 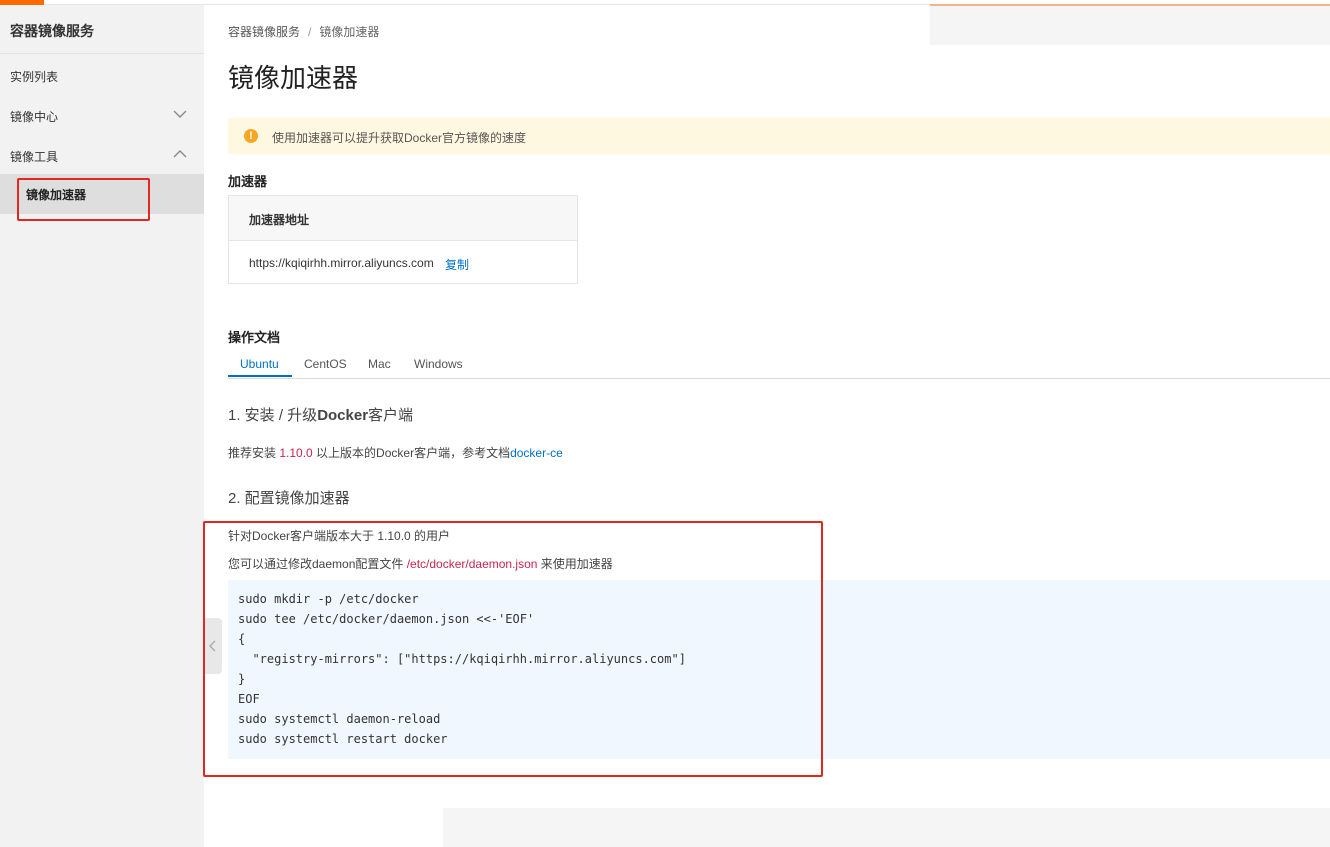 What do you see at coordinates (34, 77) in the screenshot?
I see `sidebar-item-label: 实例列表` at bounding box center [34, 77].